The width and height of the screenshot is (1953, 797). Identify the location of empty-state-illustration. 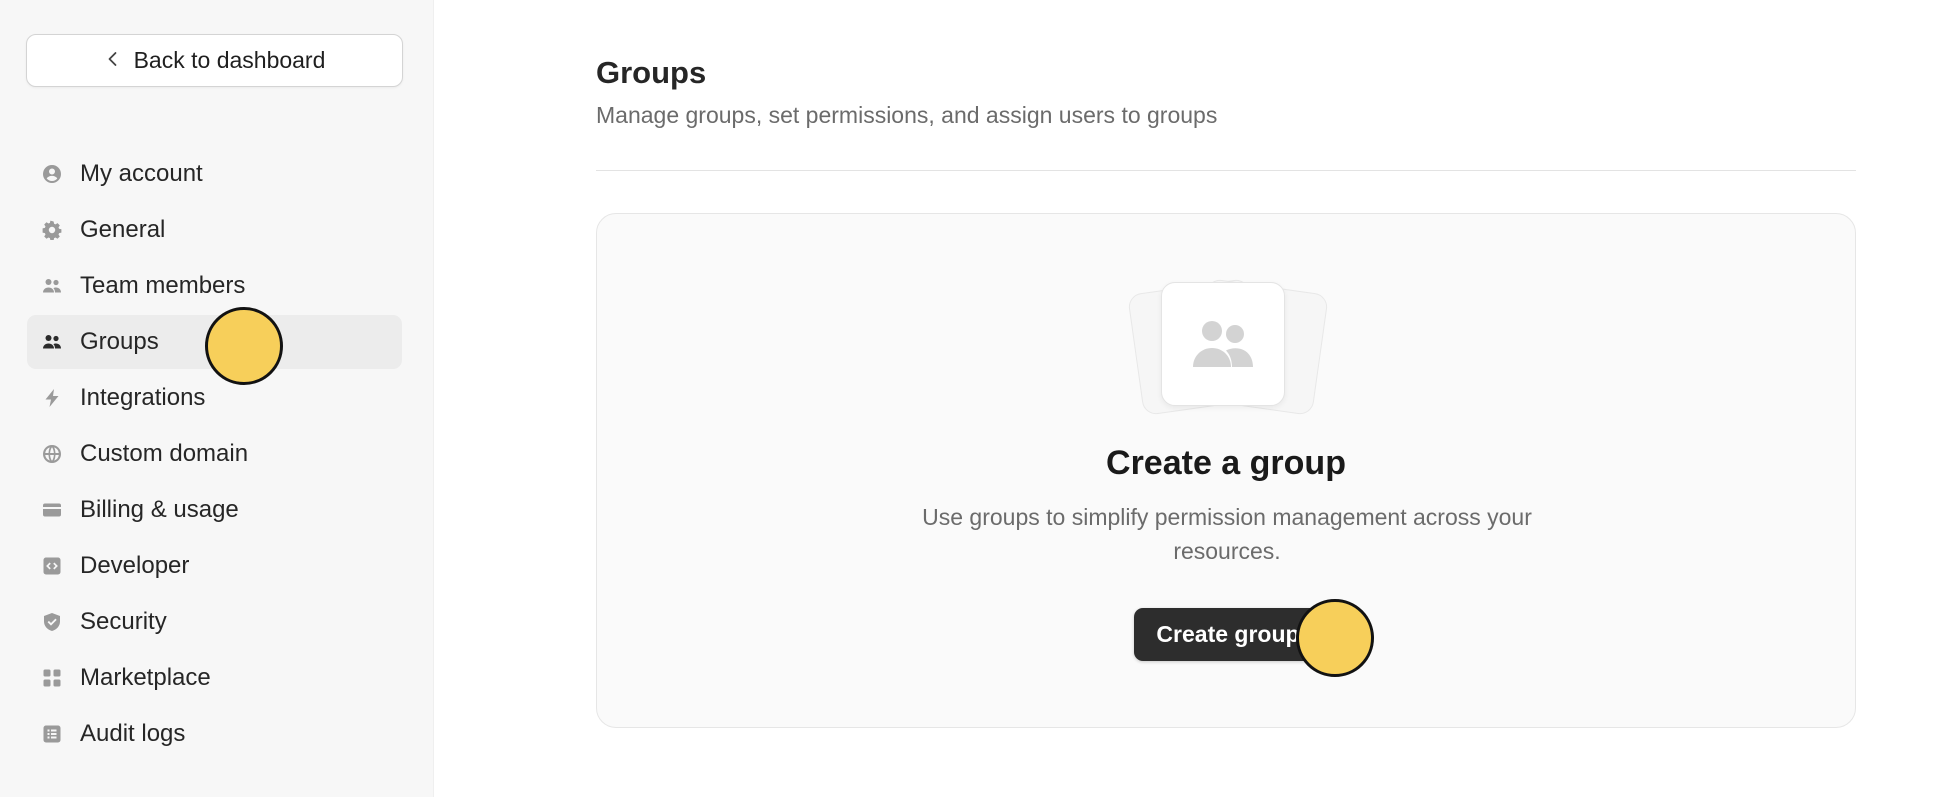
(1228, 347).